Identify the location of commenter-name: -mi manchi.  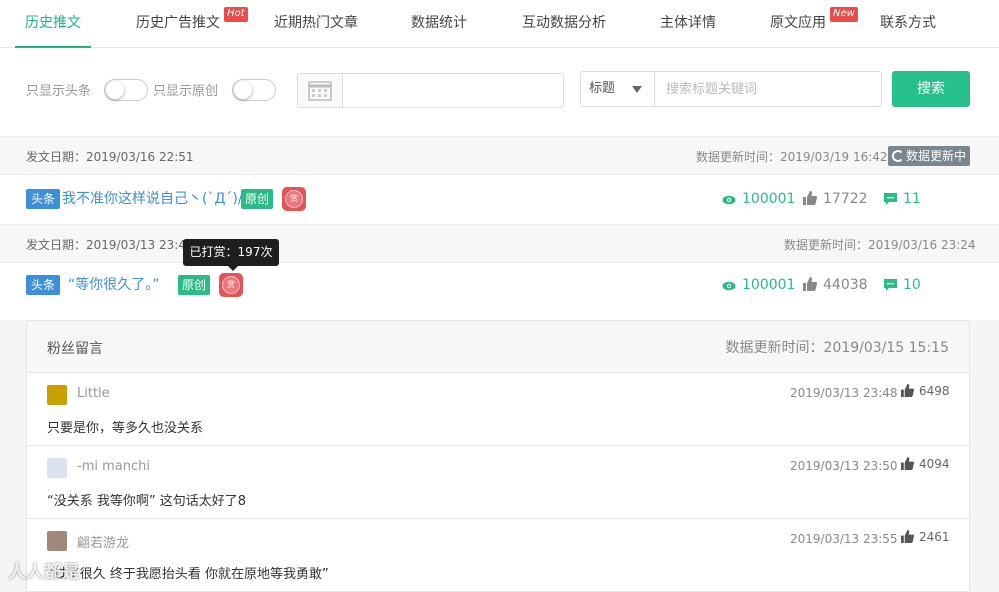
(113, 466).